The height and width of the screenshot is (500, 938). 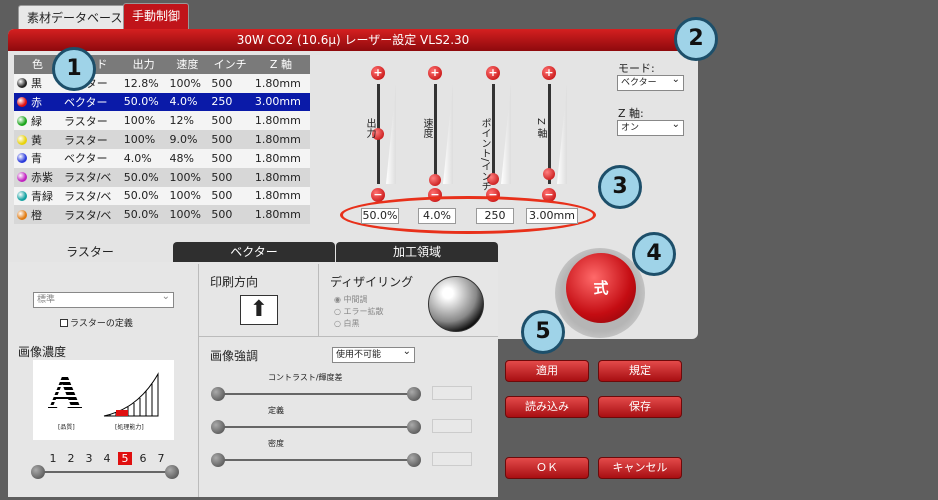 I want to click on density-step-5: 5, so click(x=125, y=458).